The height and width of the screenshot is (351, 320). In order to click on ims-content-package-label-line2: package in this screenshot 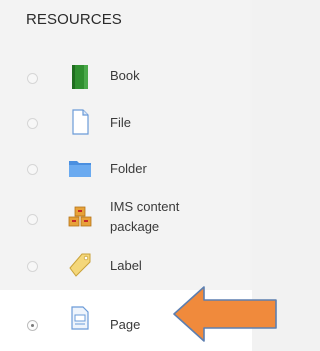, I will do `click(135, 226)`.